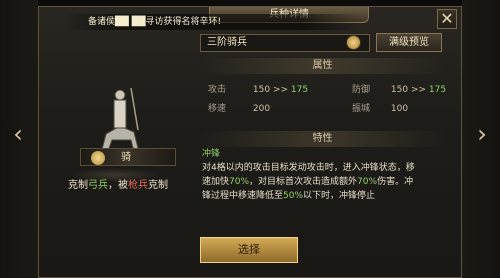 This screenshot has height=278, width=500. I want to click on prev-unit-arrow: ‹, so click(18, 134).